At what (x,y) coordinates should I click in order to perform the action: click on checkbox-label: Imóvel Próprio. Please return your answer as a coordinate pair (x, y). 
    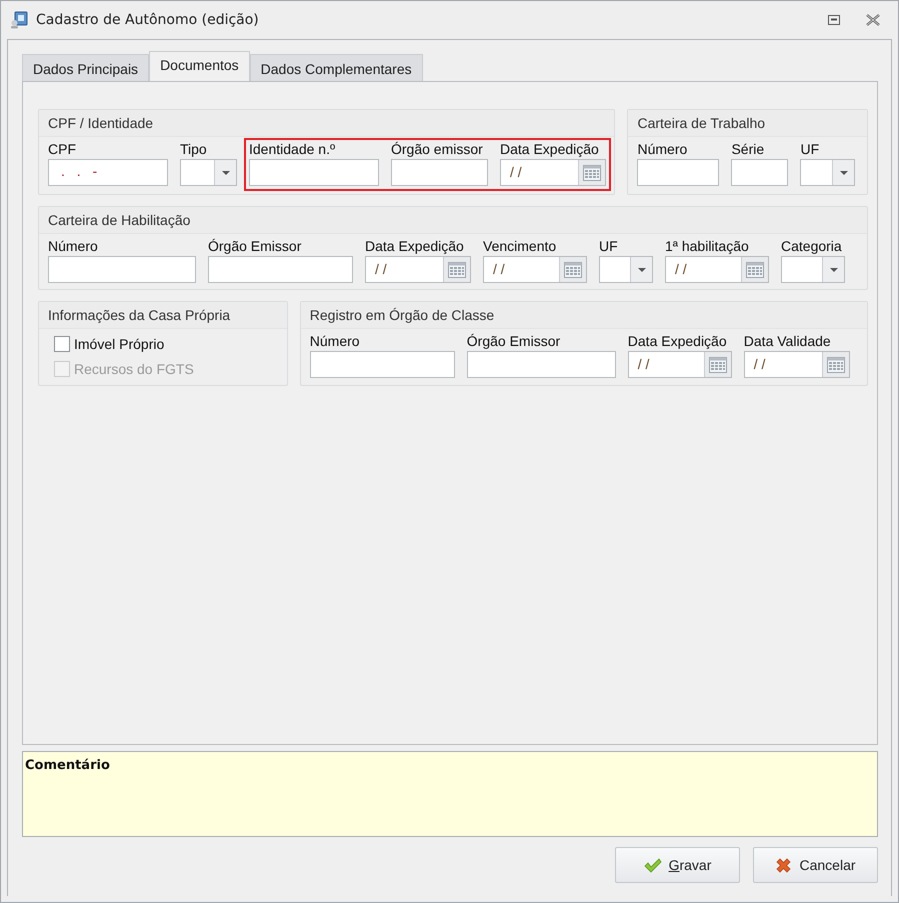
    Looking at the image, I should click on (119, 344).